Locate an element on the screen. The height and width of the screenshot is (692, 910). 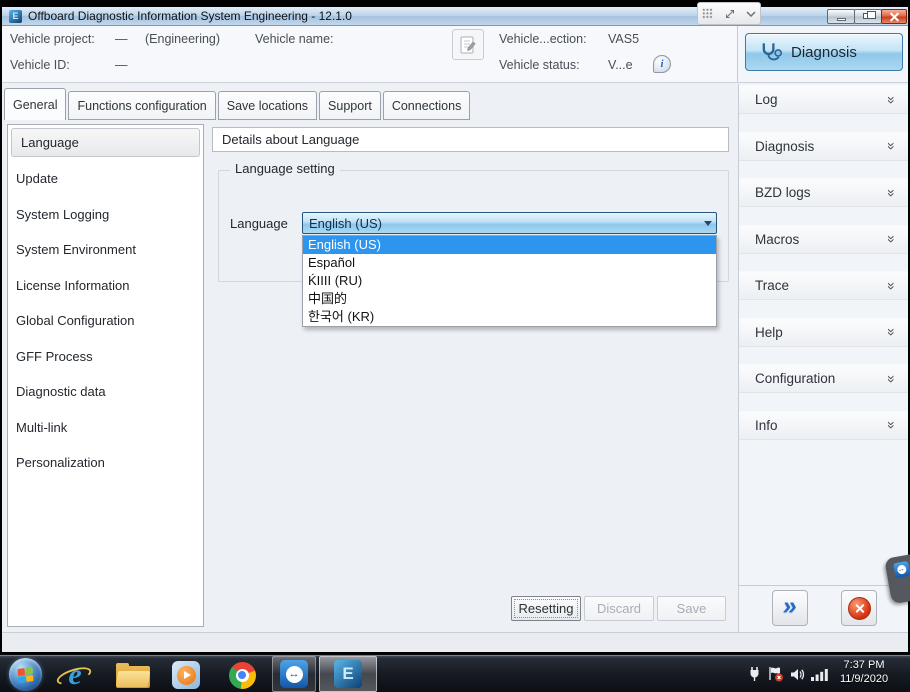
section-configuration: Configuration » is located at coordinates (823, 378).